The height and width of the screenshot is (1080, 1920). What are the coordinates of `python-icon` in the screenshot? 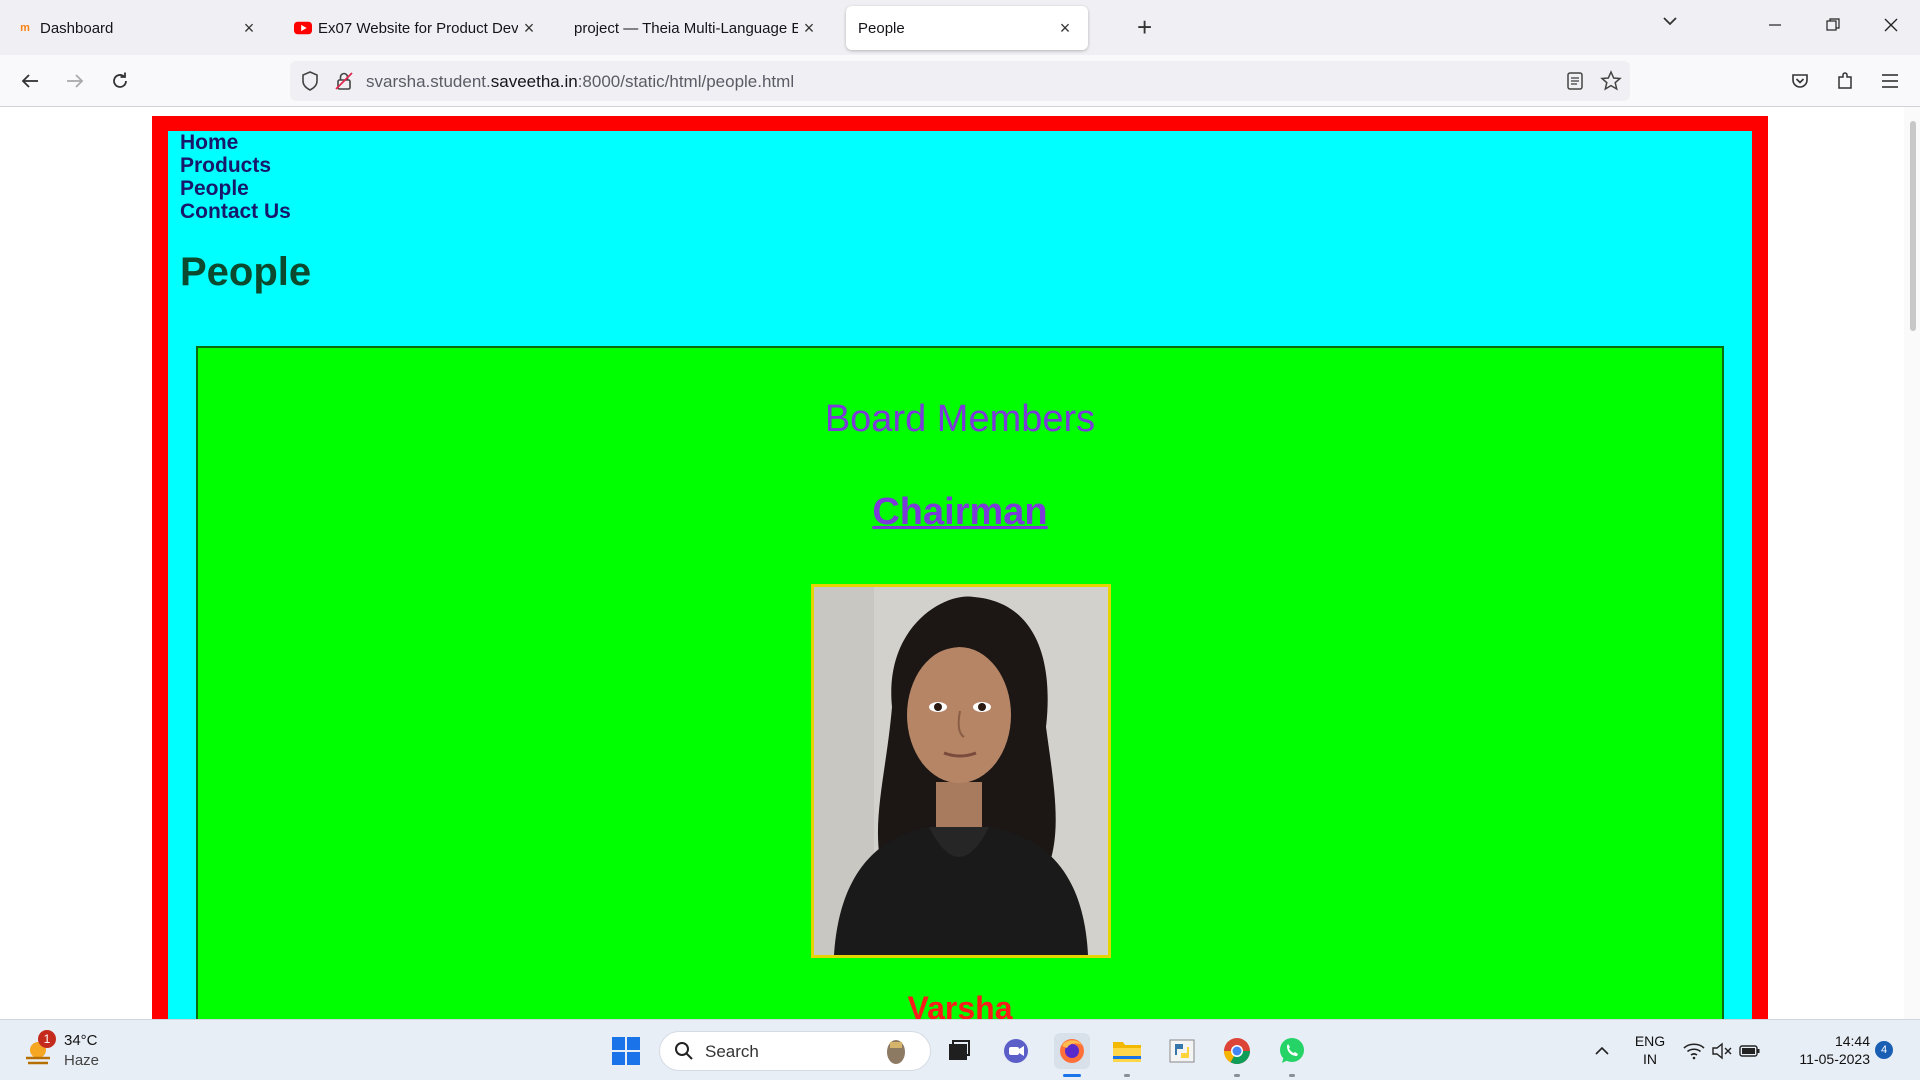 It's located at (1182, 1051).